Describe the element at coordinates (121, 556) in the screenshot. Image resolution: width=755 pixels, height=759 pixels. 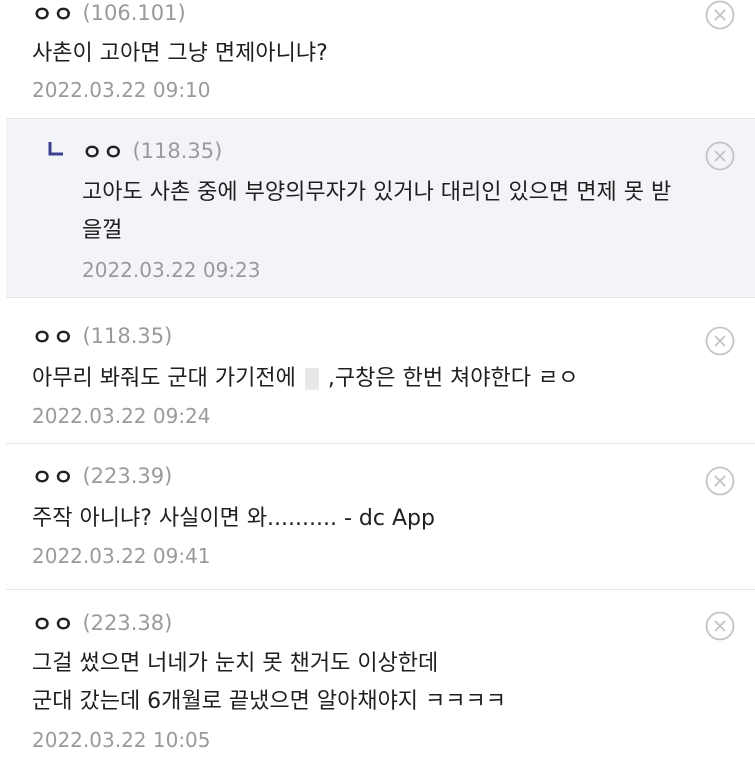
I see `comment-date: 2022.03.22 09:41` at that location.